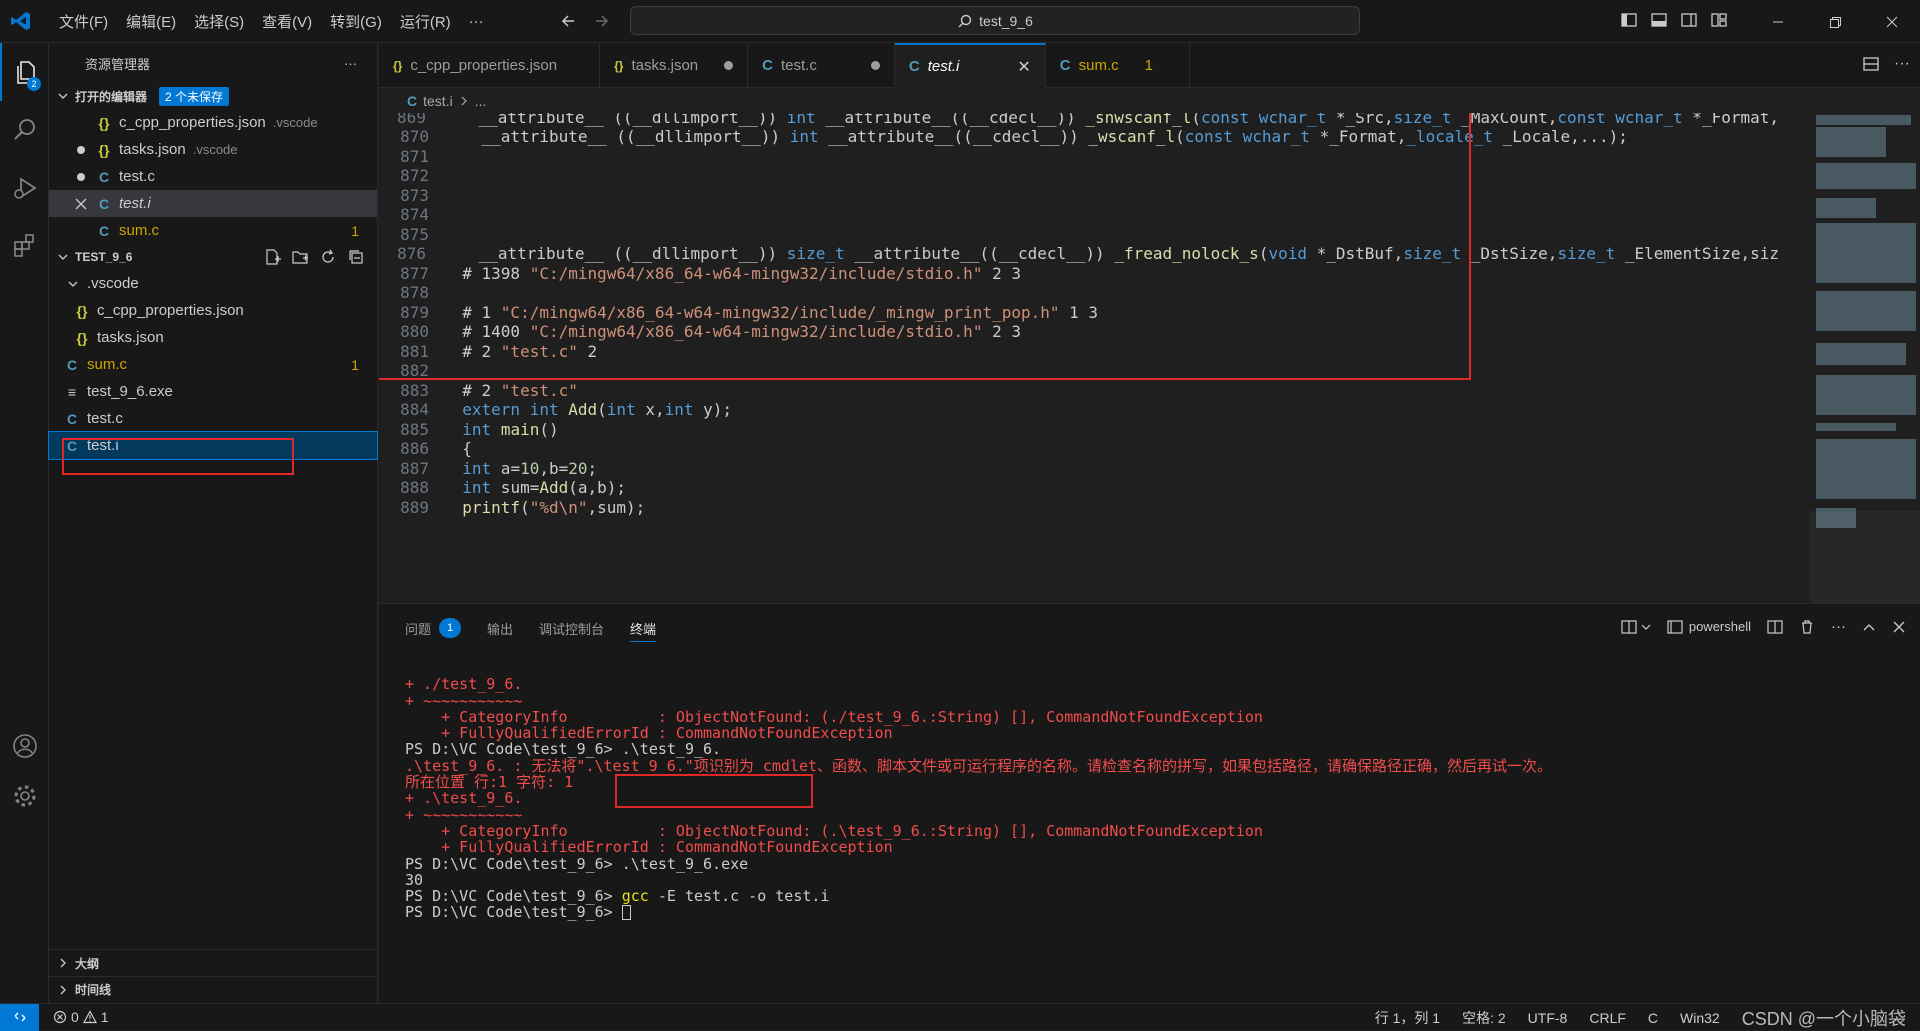 The height and width of the screenshot is (1031, 1920). Describe the element at coordinates (63, 96) in the screenshot. I see `chevron-down-icon` at that location.